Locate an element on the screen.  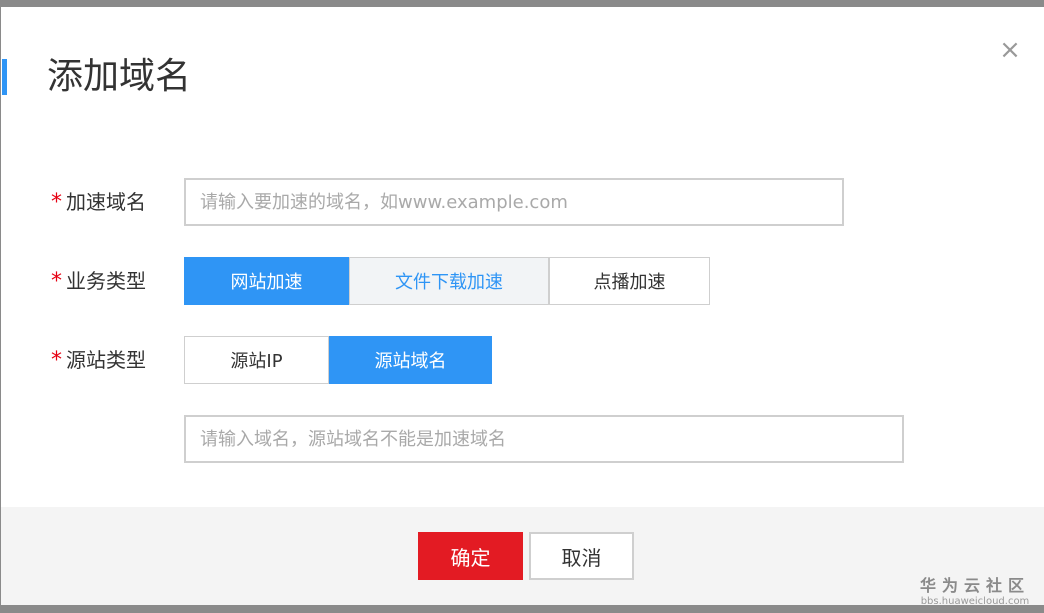
watermark: 华为云社区 bbs.huaweicloud.com is located at coordinates (975, 589).